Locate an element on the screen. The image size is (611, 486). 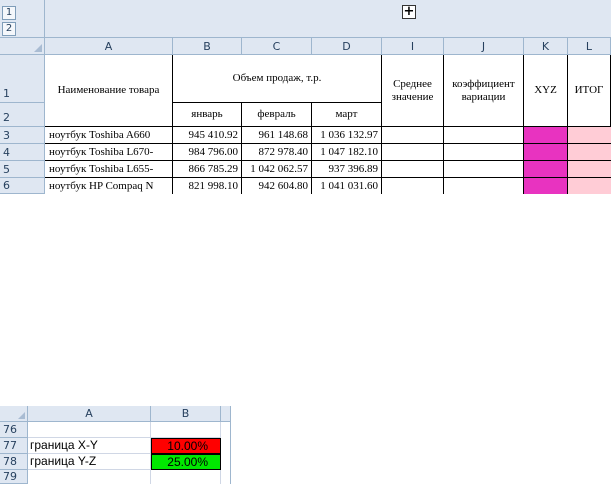
column-header-i: I is located at coordinates (413, 46).